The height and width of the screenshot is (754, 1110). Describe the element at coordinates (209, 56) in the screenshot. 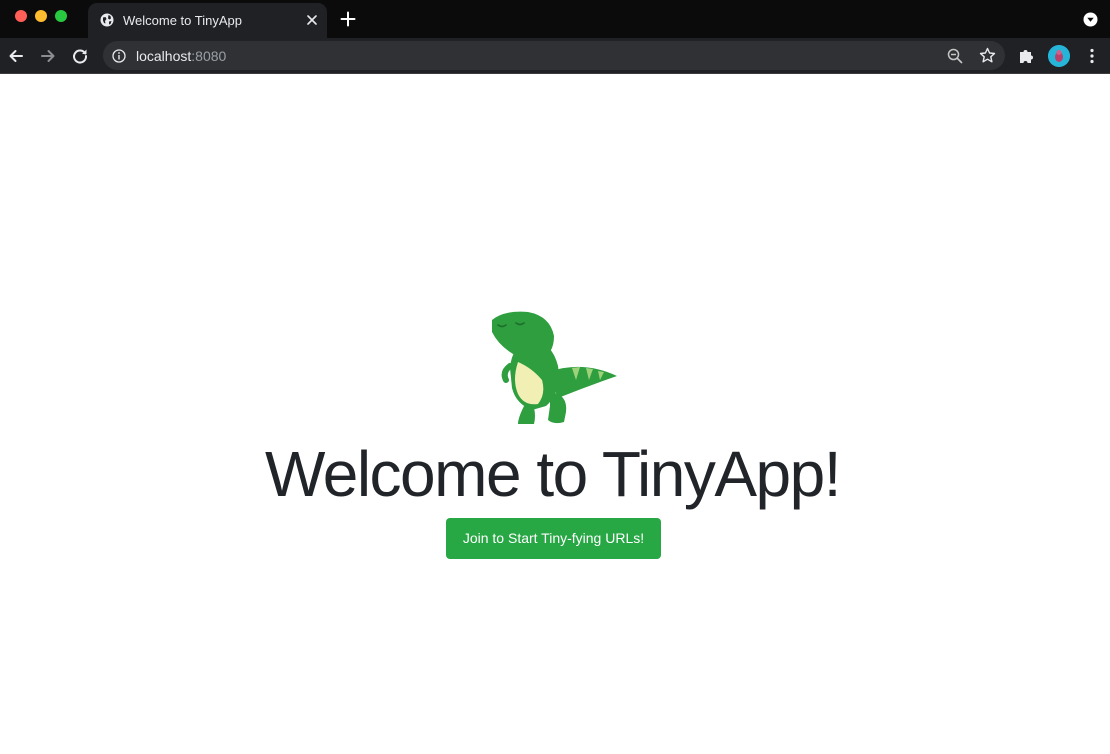

I see `url-port: :8080` at that location.